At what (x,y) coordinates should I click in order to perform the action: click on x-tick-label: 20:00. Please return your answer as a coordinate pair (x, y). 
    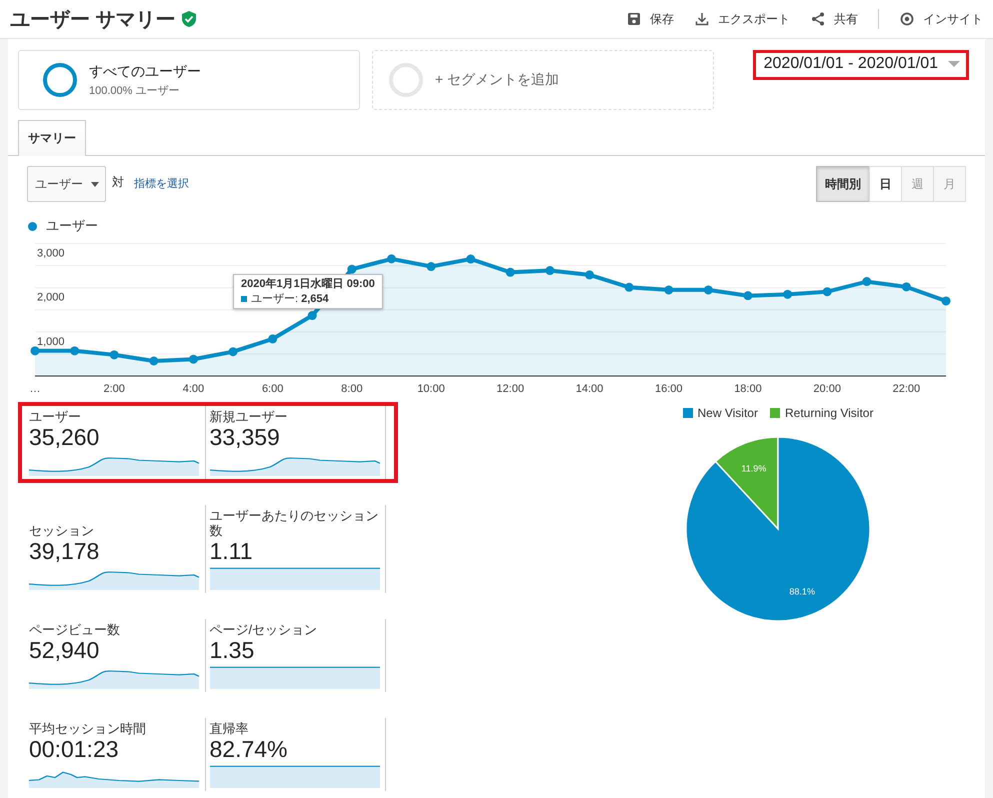
    Looking at the image, I should click on (827, 389).